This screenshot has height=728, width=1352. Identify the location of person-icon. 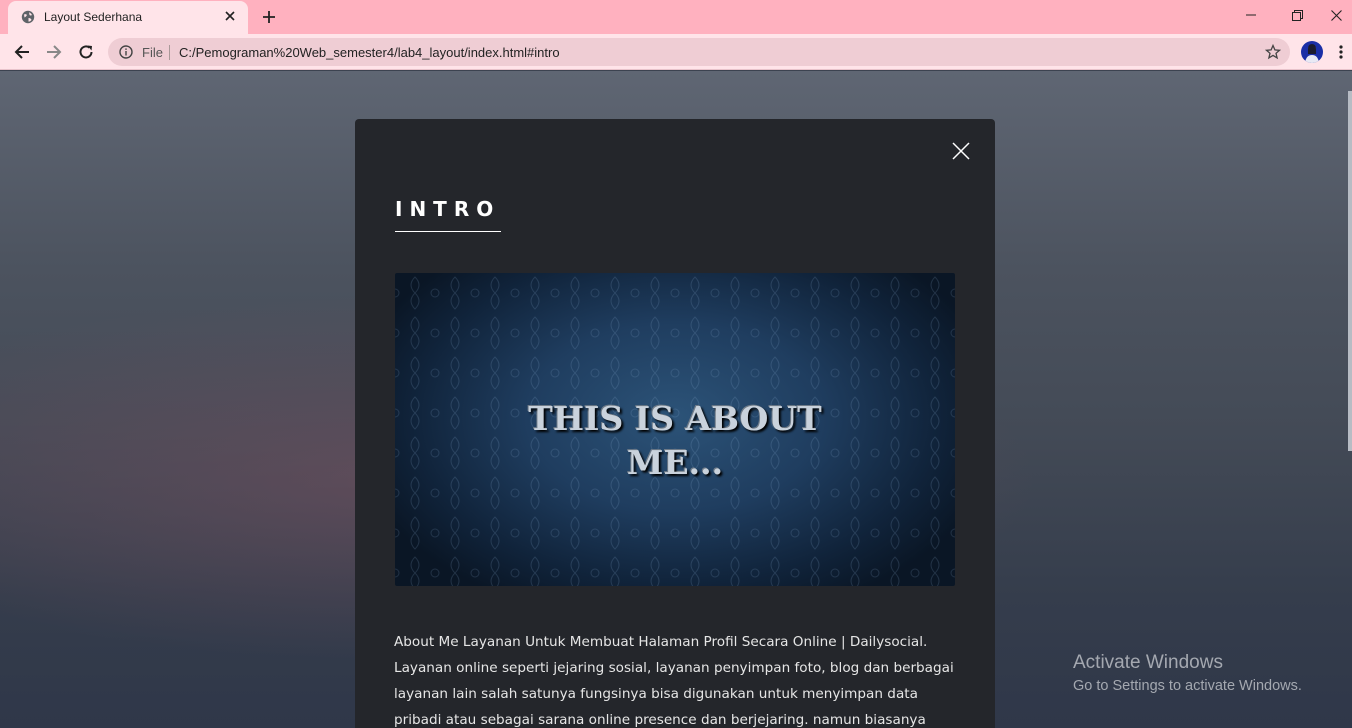
(1312, 53).